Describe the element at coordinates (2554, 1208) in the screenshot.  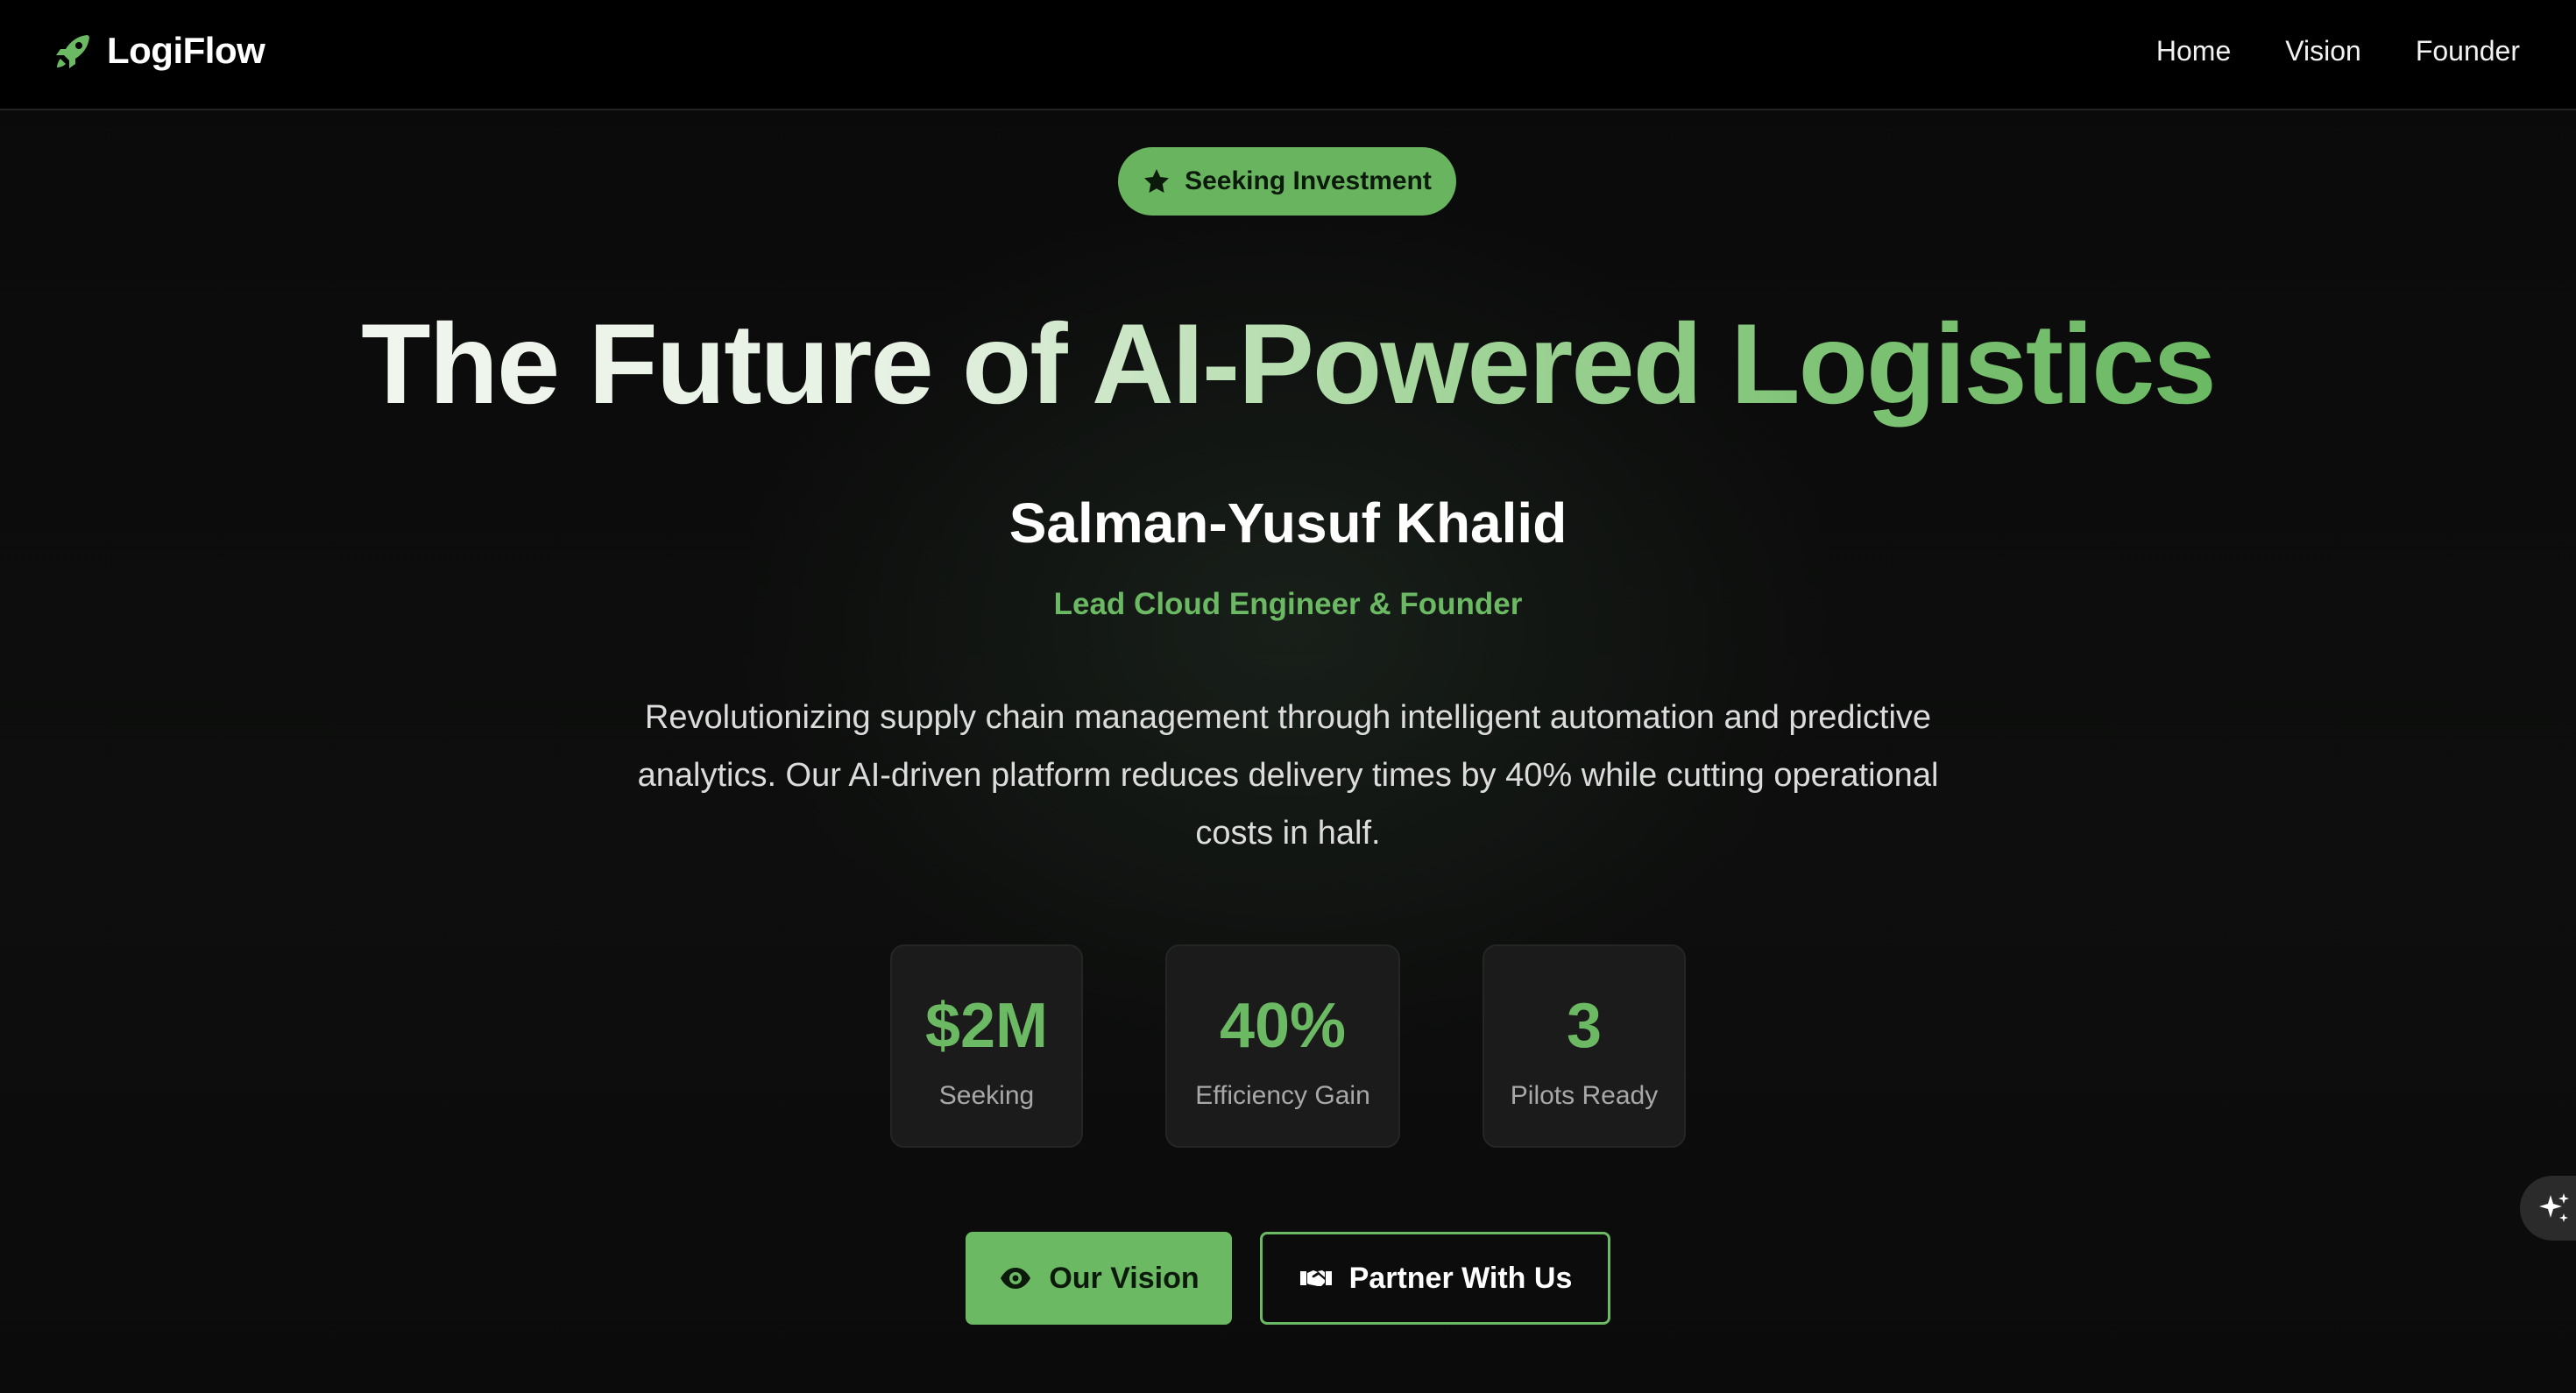
I see `sparkles-icon` at that location.